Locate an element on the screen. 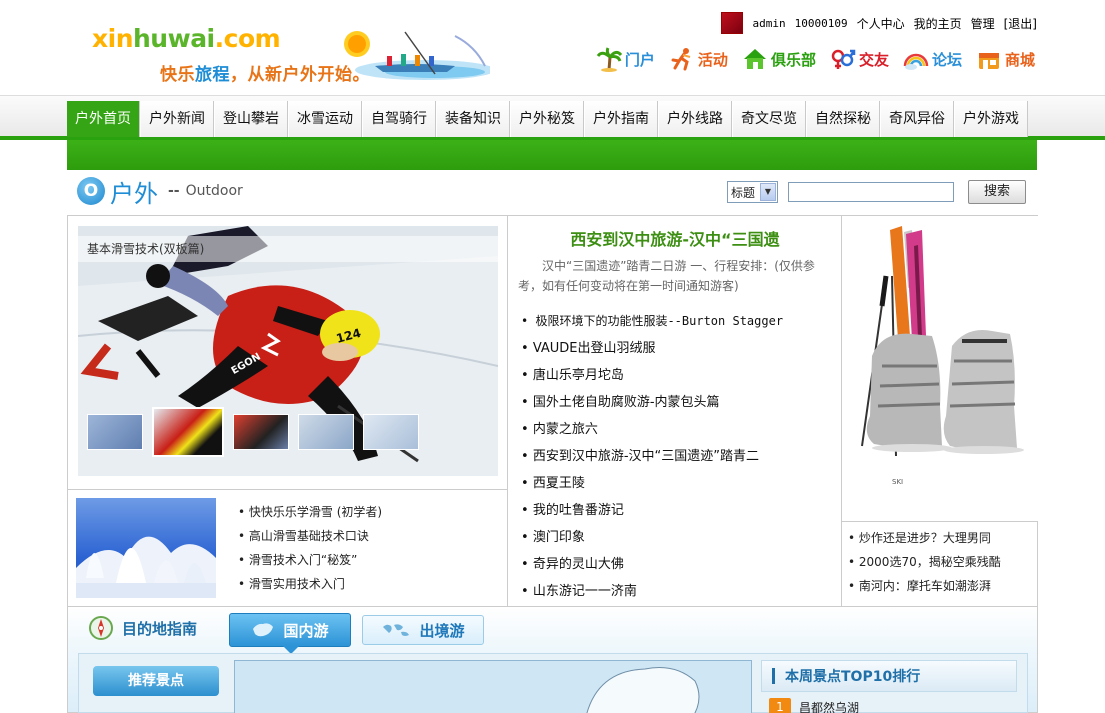  headline-title: 西安到汉中旅游-汉中“三国遗 is located at coordinates (675, 238).